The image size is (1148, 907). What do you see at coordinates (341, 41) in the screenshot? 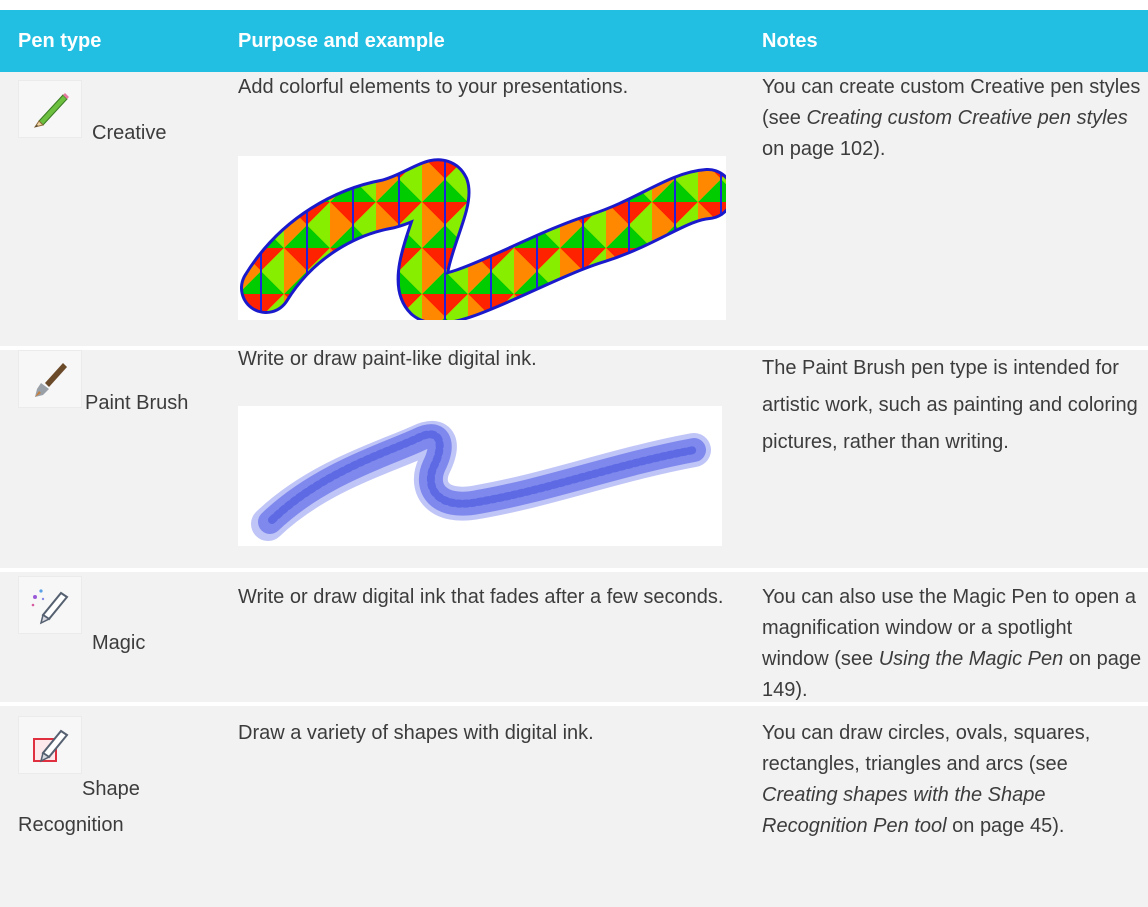
I see `header-purpose: Purpose and example` at bounding box center [341, 41].